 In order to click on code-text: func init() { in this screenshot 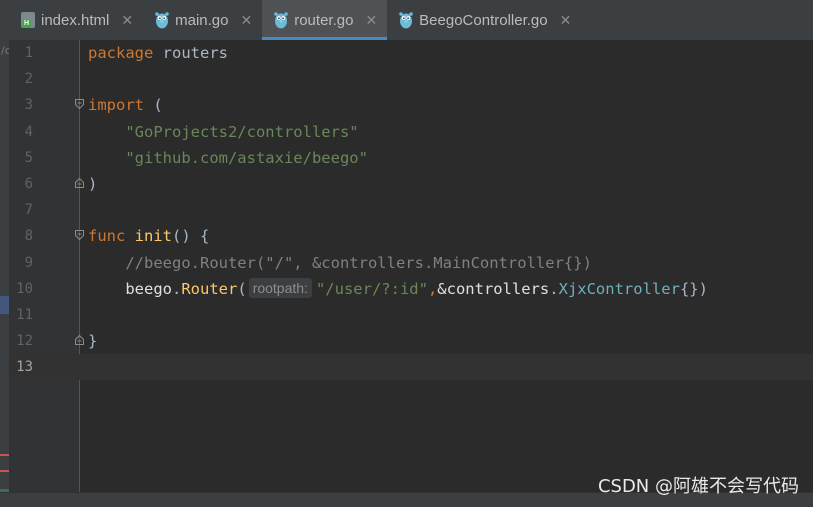, I will do `click(148, 236)`.